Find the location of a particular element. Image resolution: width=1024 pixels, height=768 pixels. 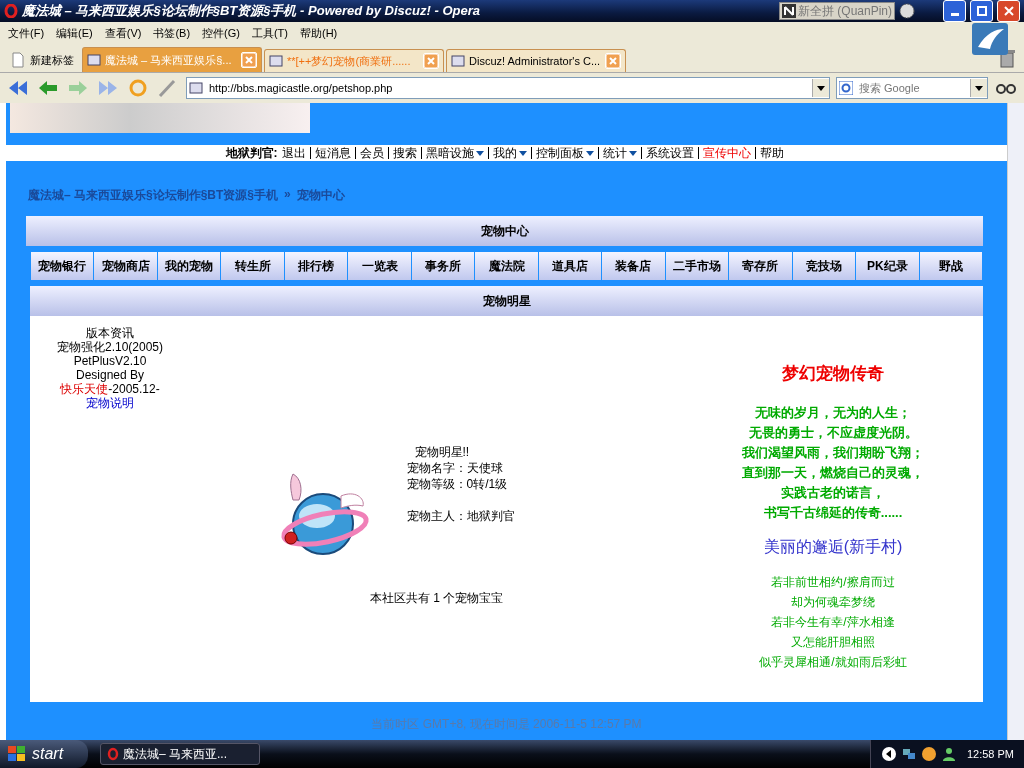

maximize-button is located at coordinates (981, 11).